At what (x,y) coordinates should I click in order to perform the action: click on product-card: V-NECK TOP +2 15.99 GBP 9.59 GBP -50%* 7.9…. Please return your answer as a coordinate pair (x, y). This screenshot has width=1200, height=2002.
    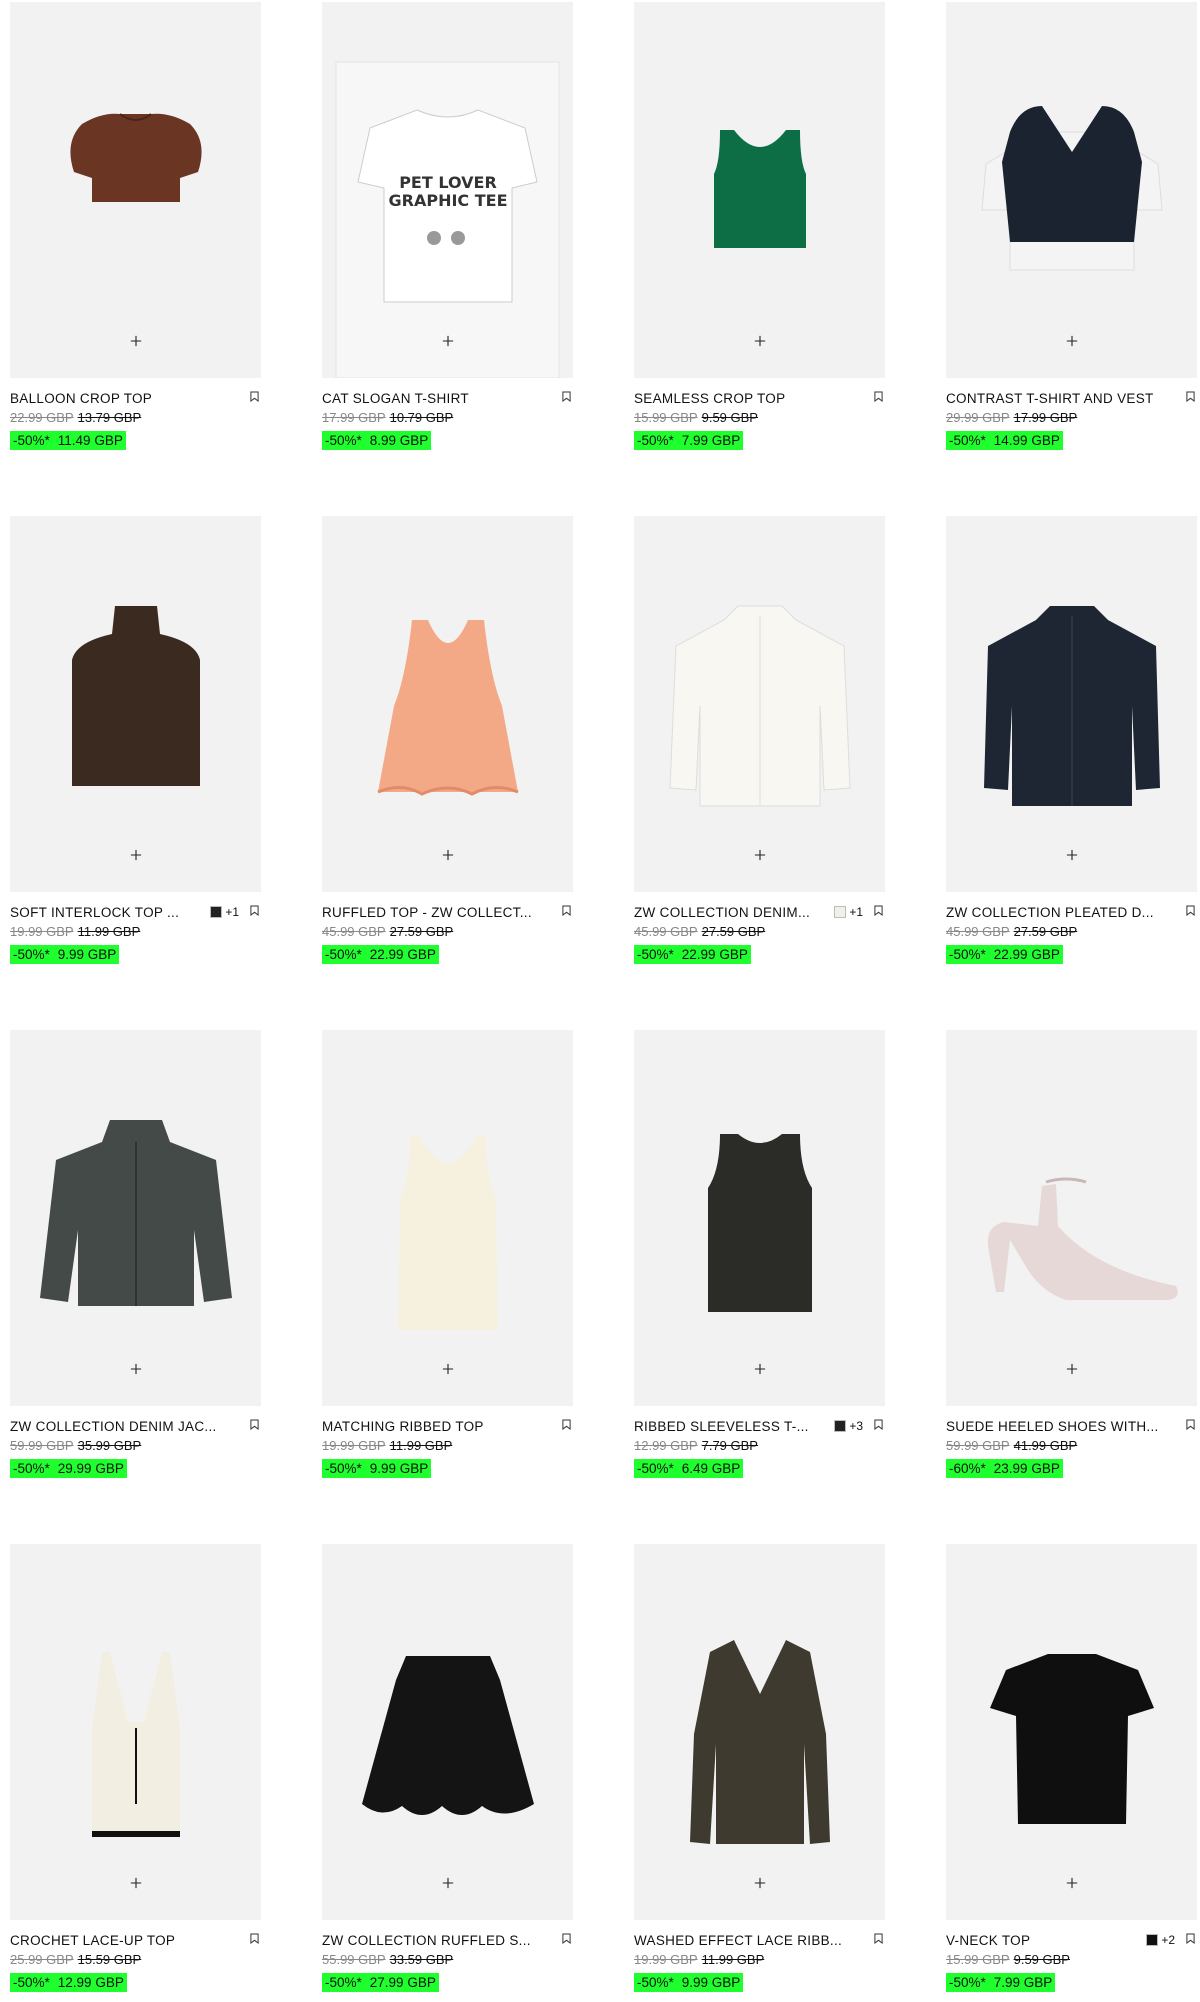
    Looking at the image, I should click on (1072, 1768).